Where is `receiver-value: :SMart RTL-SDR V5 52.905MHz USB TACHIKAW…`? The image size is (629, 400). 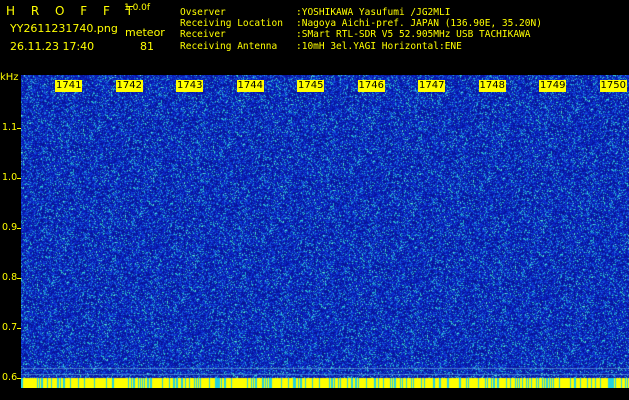 receiver-value: :SMart RTL-SDR V5 52.905MHz USB TACHIKAW… is located at coordinates (413, 35).